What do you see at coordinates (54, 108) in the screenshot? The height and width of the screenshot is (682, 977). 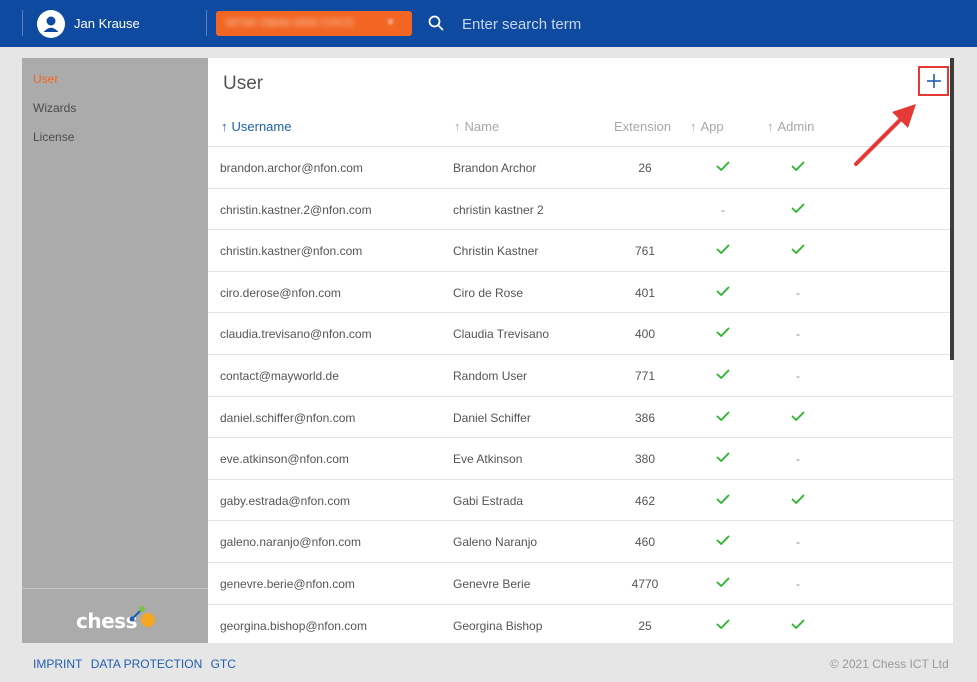 I see `sidebar-item-wizards: Wizards` at bounding box center [54, 108].